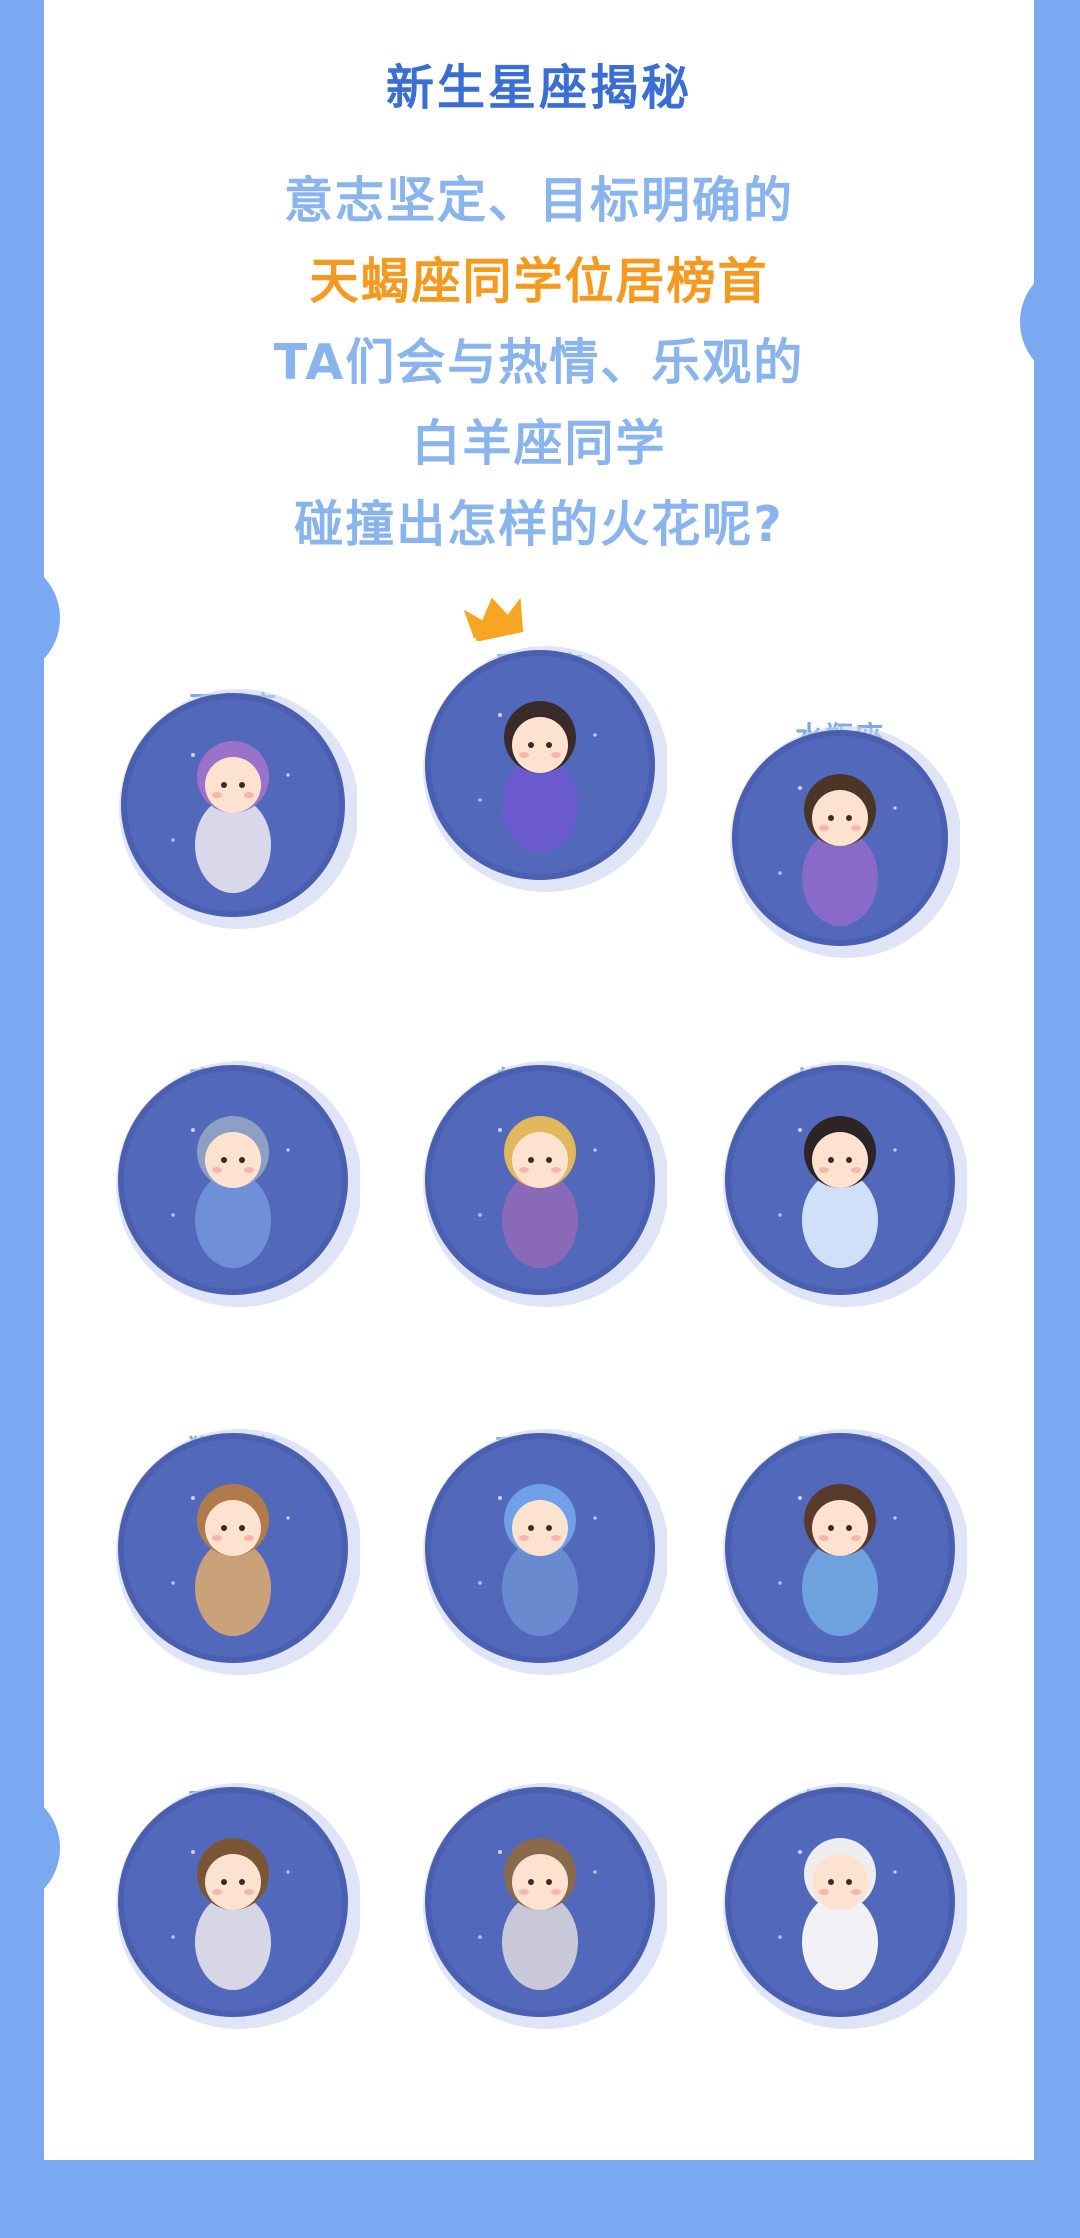 Image resolution: width=1080 pixels, height=2238 pixels. What do you see at coordinates (538, 88) in the screenshot?
I see `page-title: 新生星座揭秘` at bounding box center [538, 88].